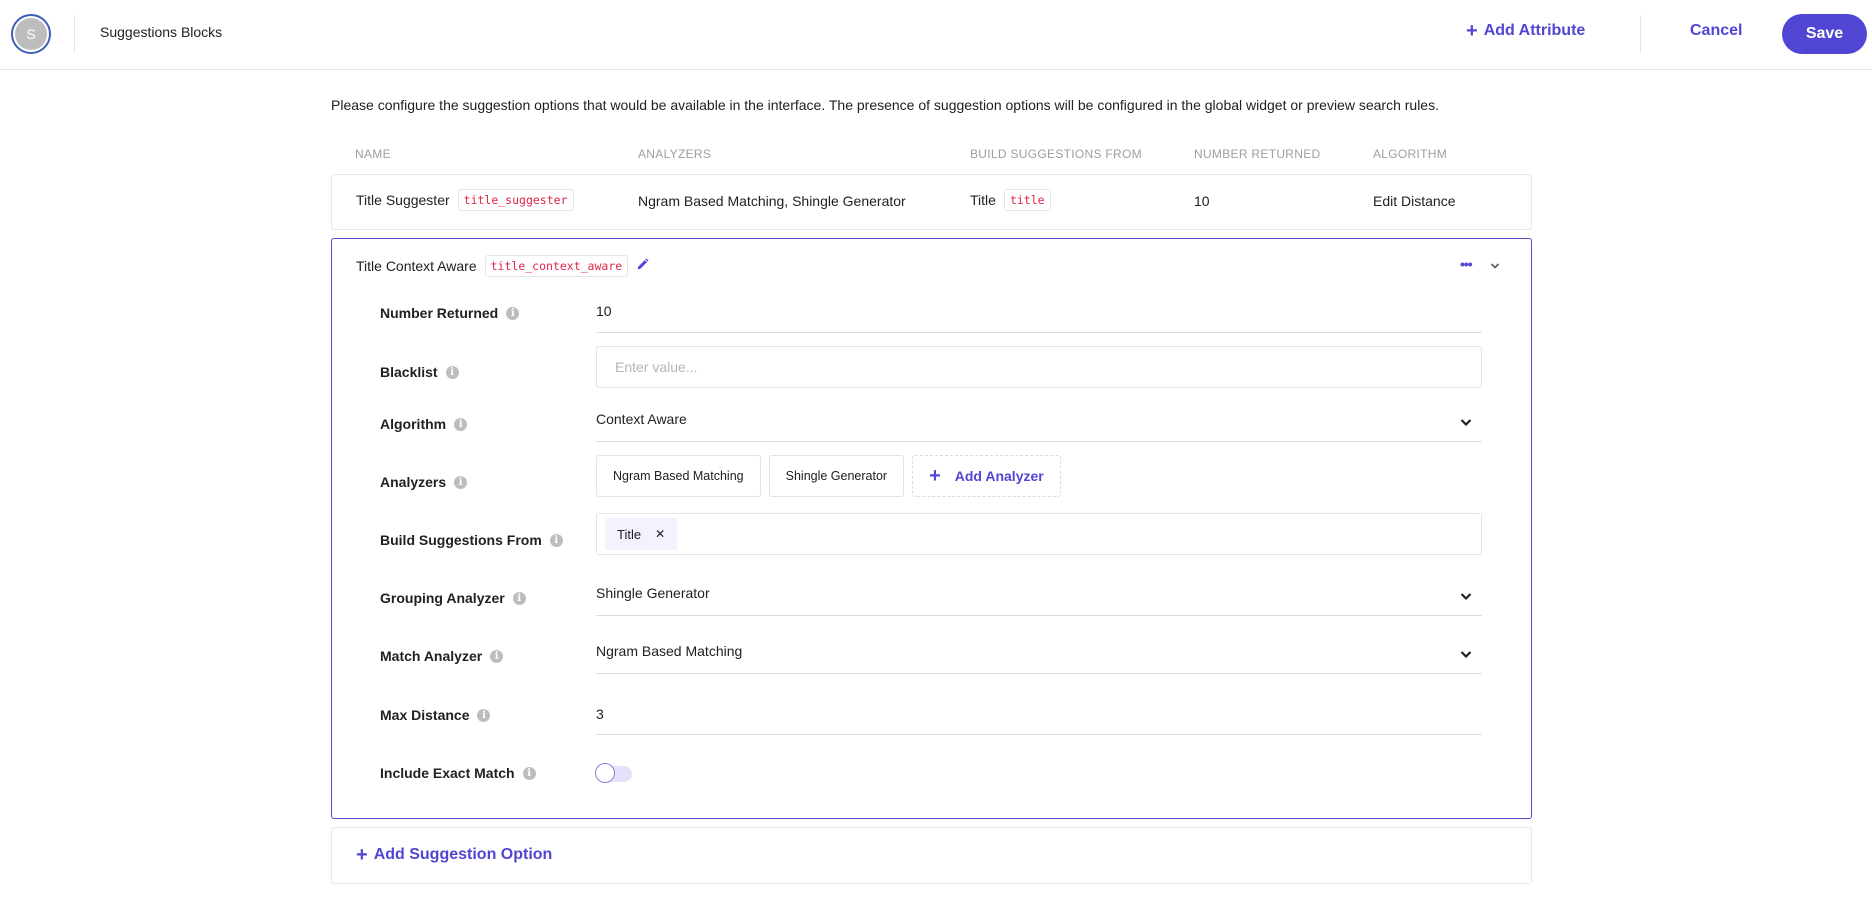 Image resolution: width=1872 pixels, height=910 pixels. I want to click on add-attribute-button: + Add Attribute, so click(1526, 31).